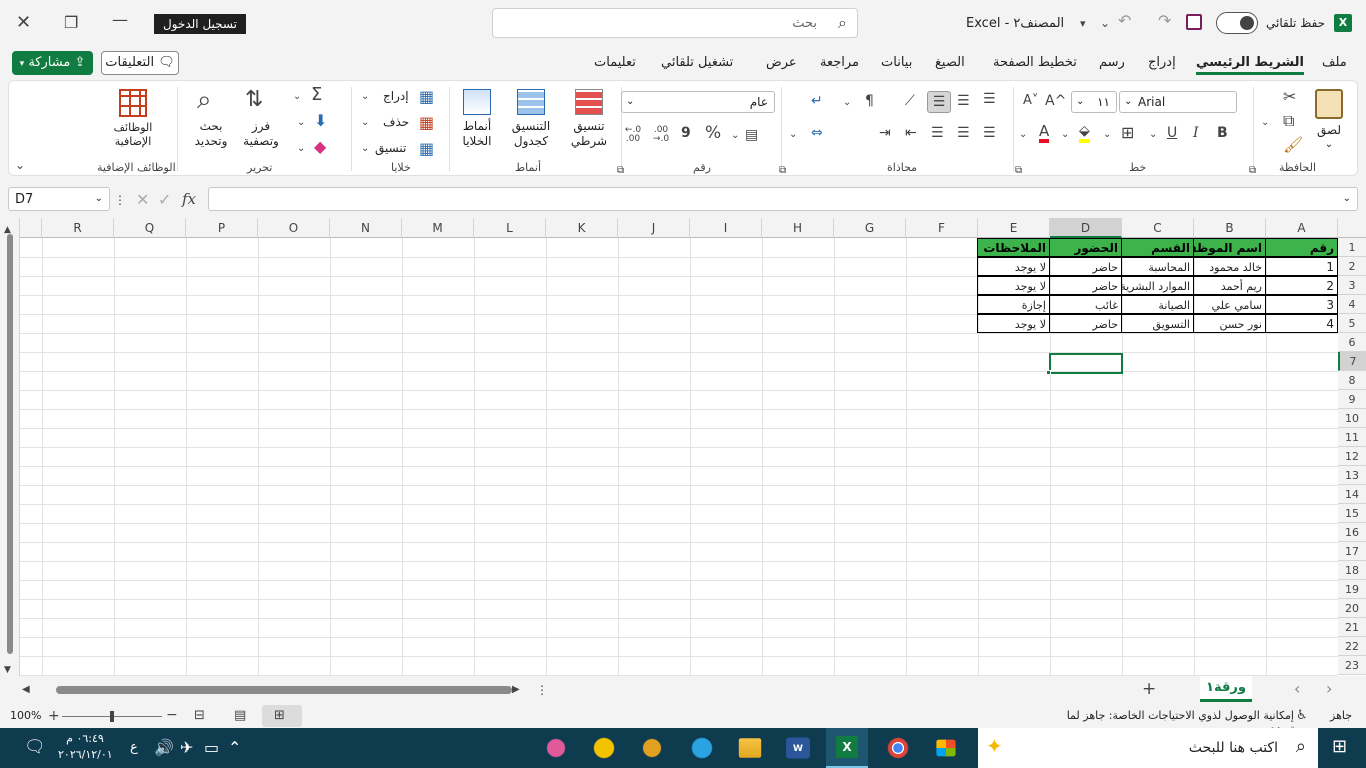 This screenshot has width=1366, height=768. Describe the element at coordinates (1237, 23) in the screenshot. I see `autosave-toggle` at that location.